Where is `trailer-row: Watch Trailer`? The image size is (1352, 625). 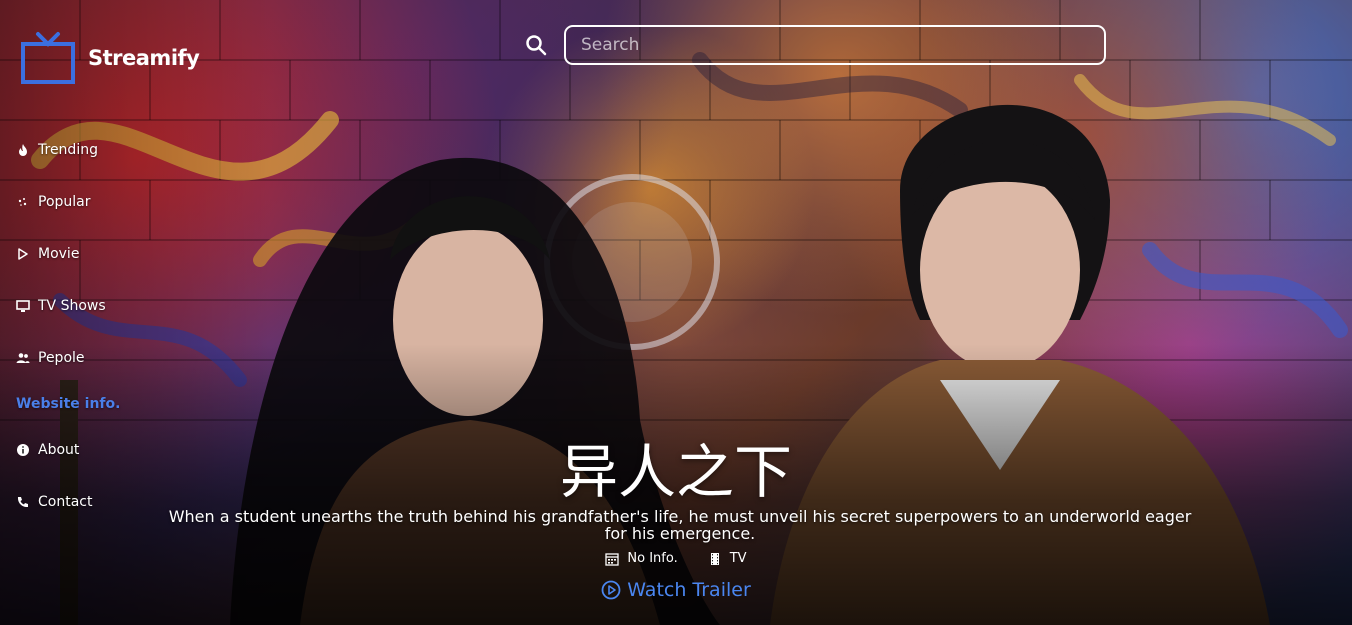 trailer-row: Watch Trailer is located at coordinates (676, 590).